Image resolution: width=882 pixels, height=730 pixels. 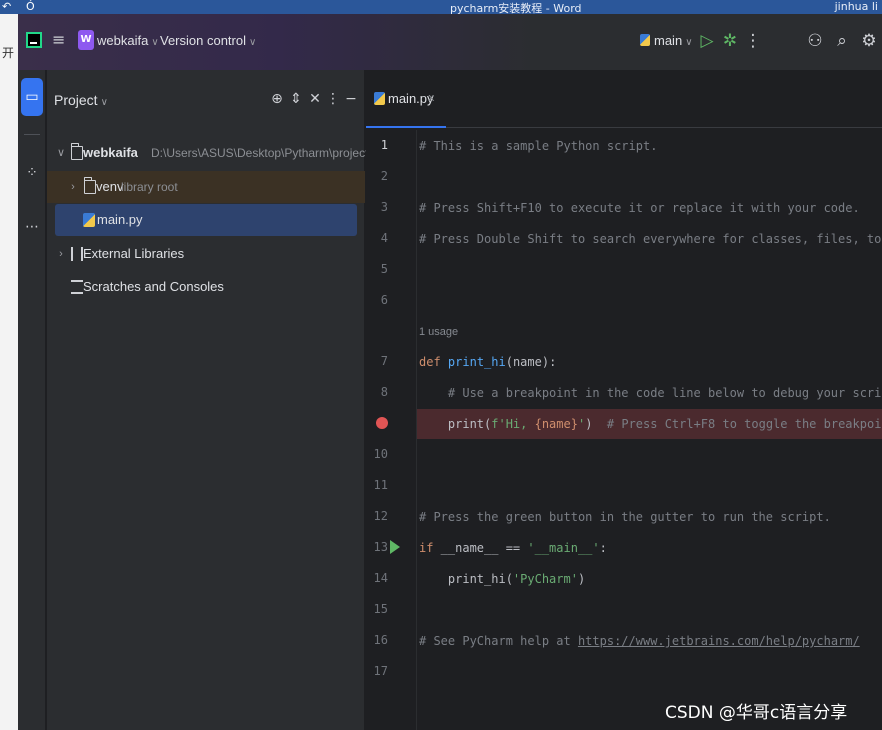 What do you see at coordinates (384, 361) in the screenshot?
I see `line-number: 7` at bounding box center [384, 361].